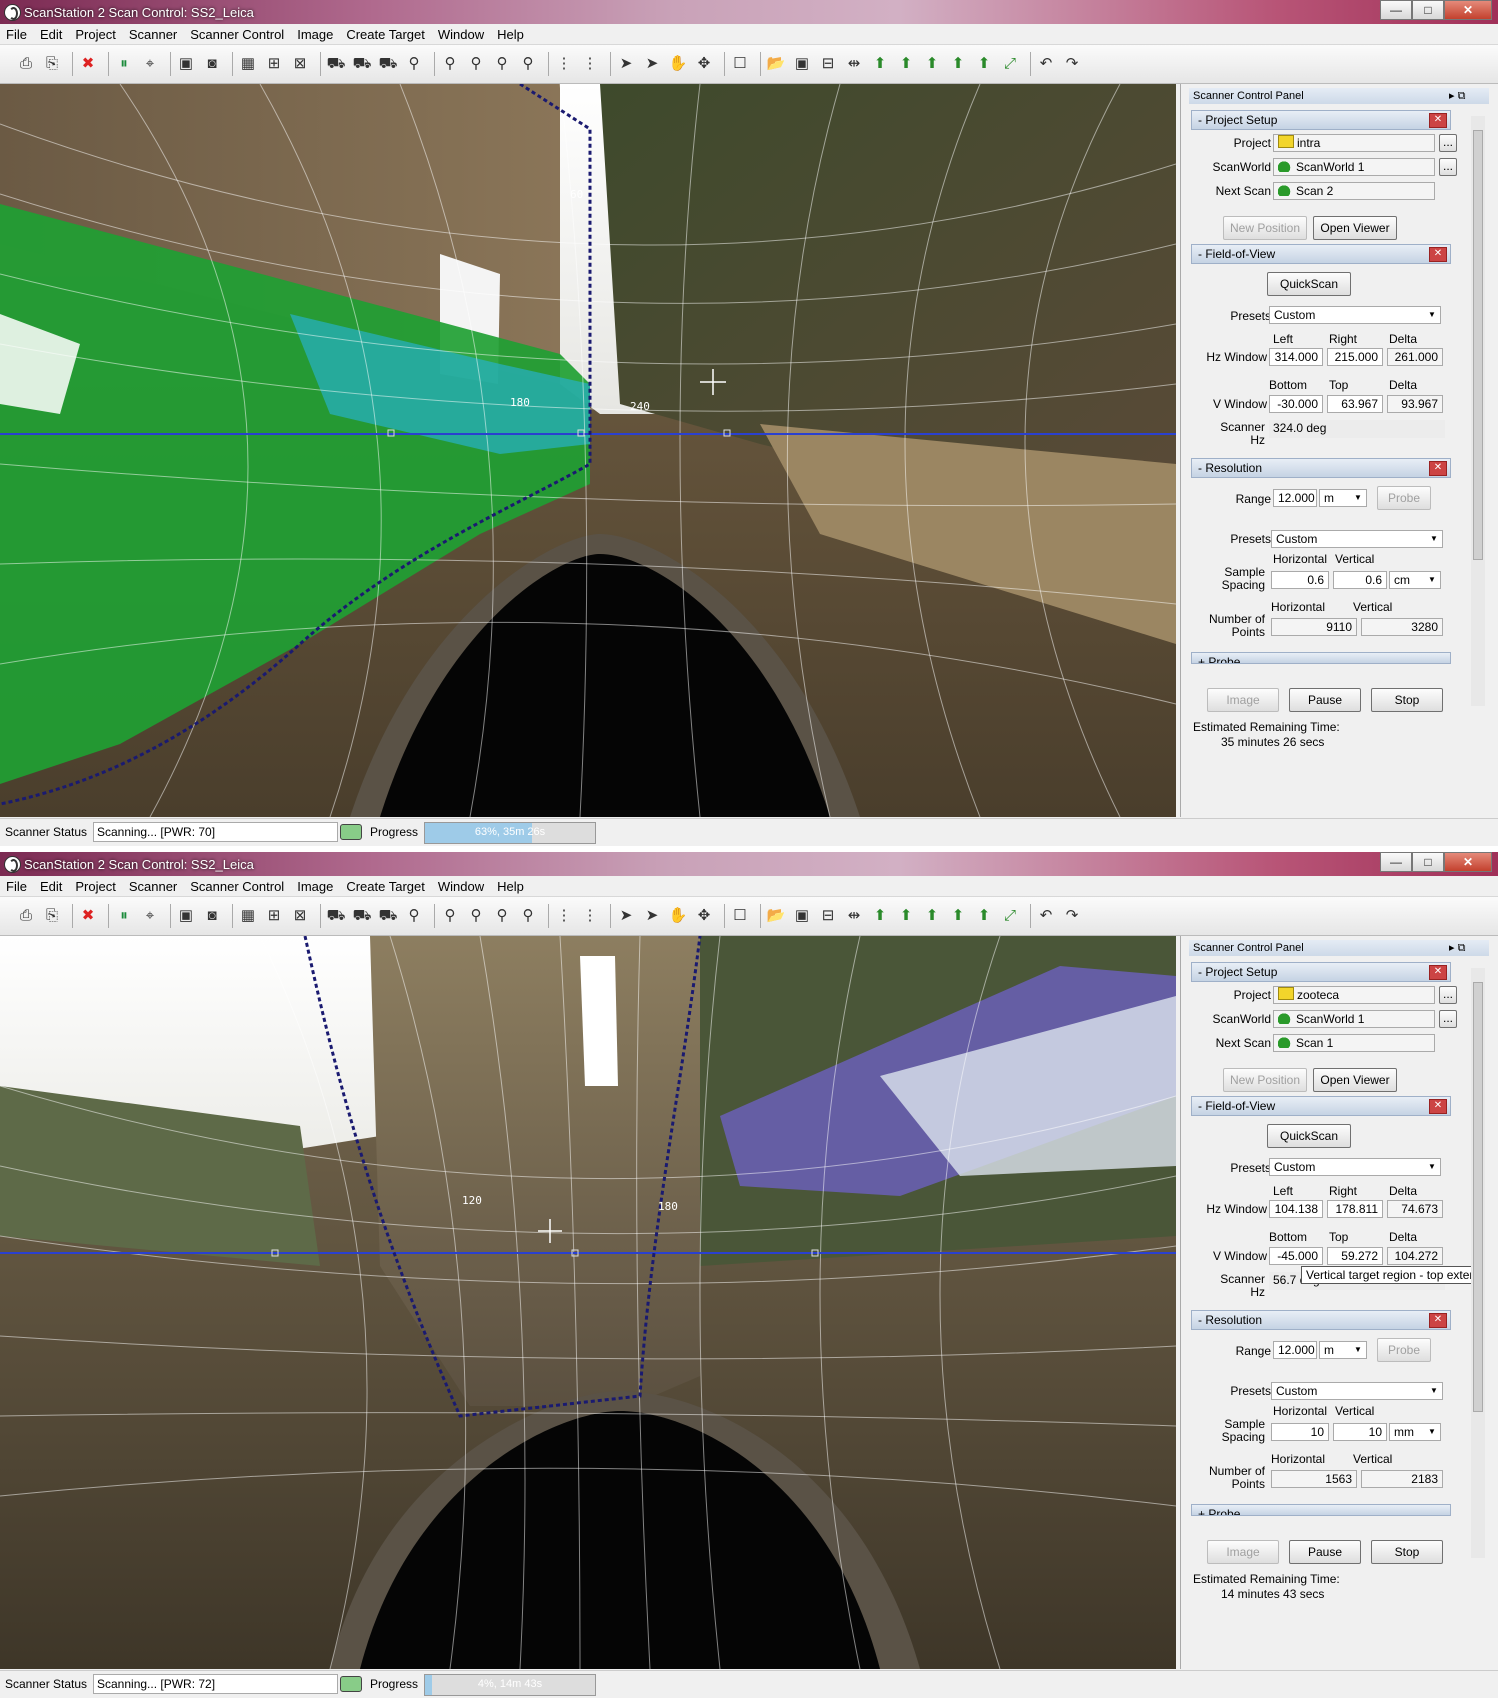  What do you see at coordinates (1355, 1256) in the screenshot?
I see `v-top-field: 59.272` at bounding box center [1355, 1256].